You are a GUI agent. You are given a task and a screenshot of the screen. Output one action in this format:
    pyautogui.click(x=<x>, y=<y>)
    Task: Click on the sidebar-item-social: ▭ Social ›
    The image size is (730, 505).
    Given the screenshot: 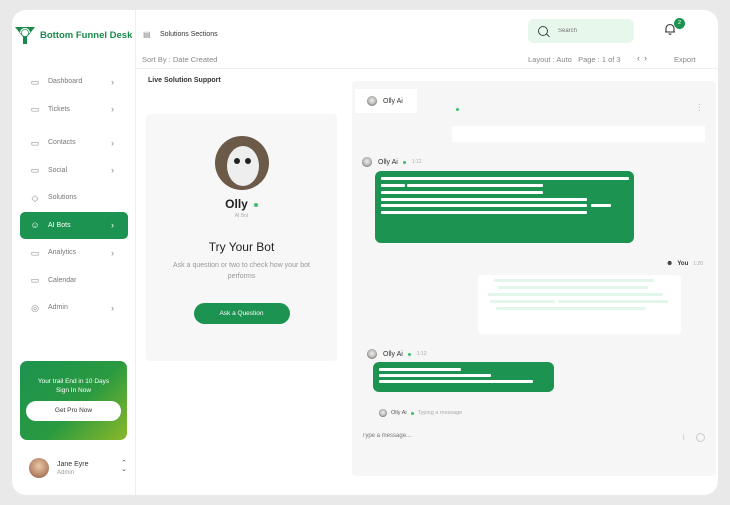 What is the action you would take?
    pyautogui.click(x=74, y=170)
    